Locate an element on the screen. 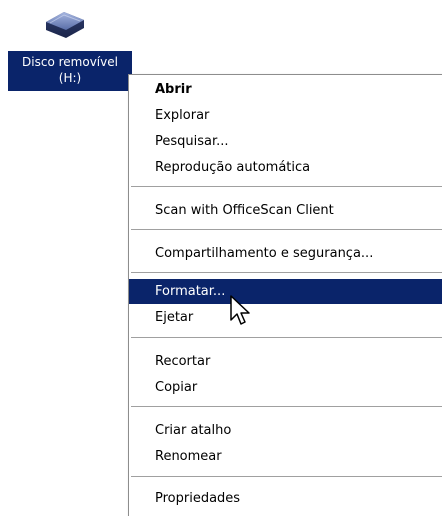  drive-letter: (H:) is located at coordinates (70, 78).